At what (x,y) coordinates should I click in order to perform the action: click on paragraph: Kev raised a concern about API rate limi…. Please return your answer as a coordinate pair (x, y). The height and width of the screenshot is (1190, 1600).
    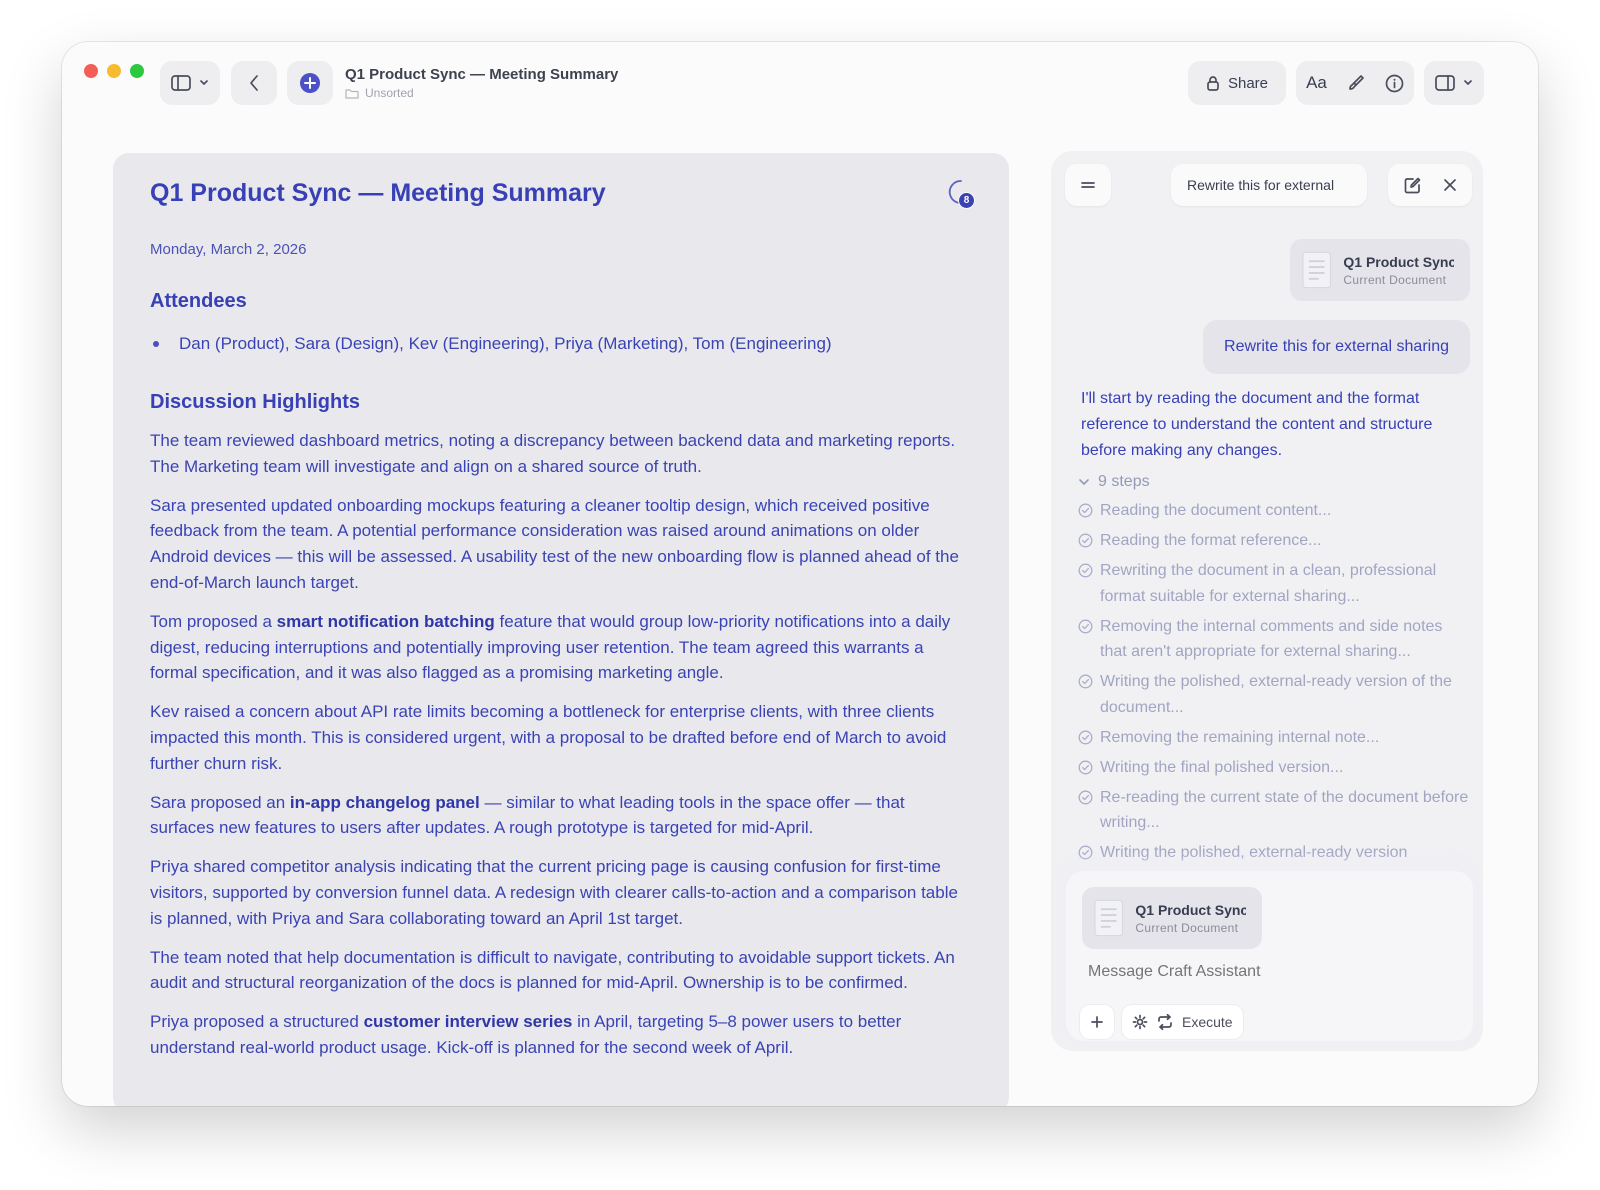
    Looking at the image, I should click on (558, 737).